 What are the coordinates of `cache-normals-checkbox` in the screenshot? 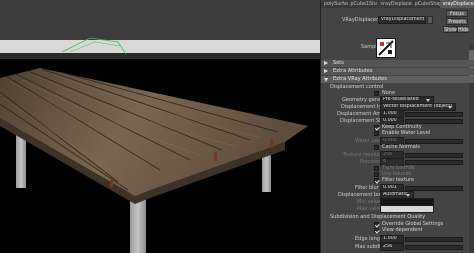 It's located at (376, 147).